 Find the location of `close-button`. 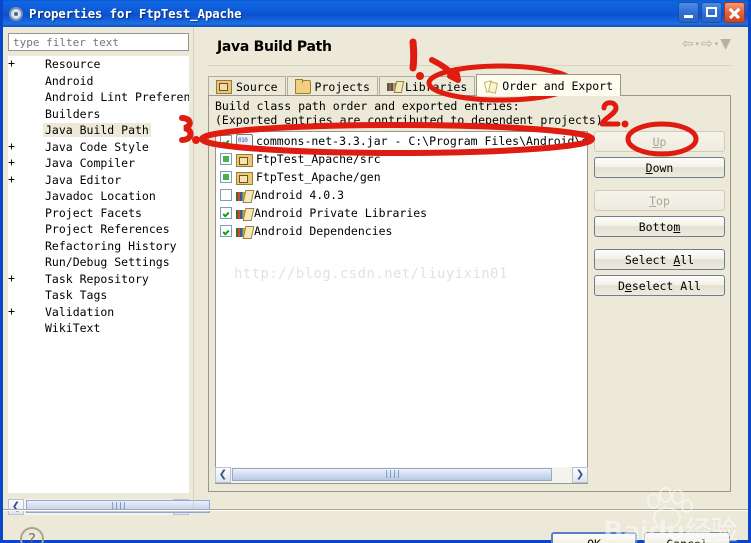

close-button is located at coordinates (734, 12).